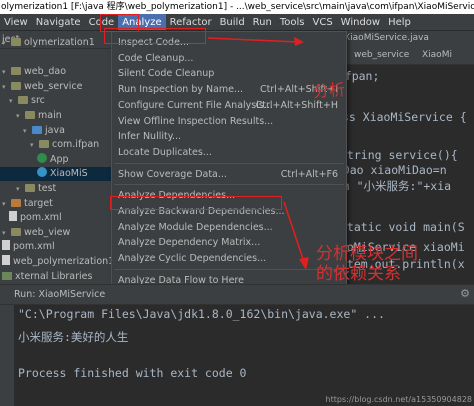 This screenshot has height=406, width=474. Describe the element at coordinates (399, 155) in the screenshot. I see `code-line: String service(){` at that location.